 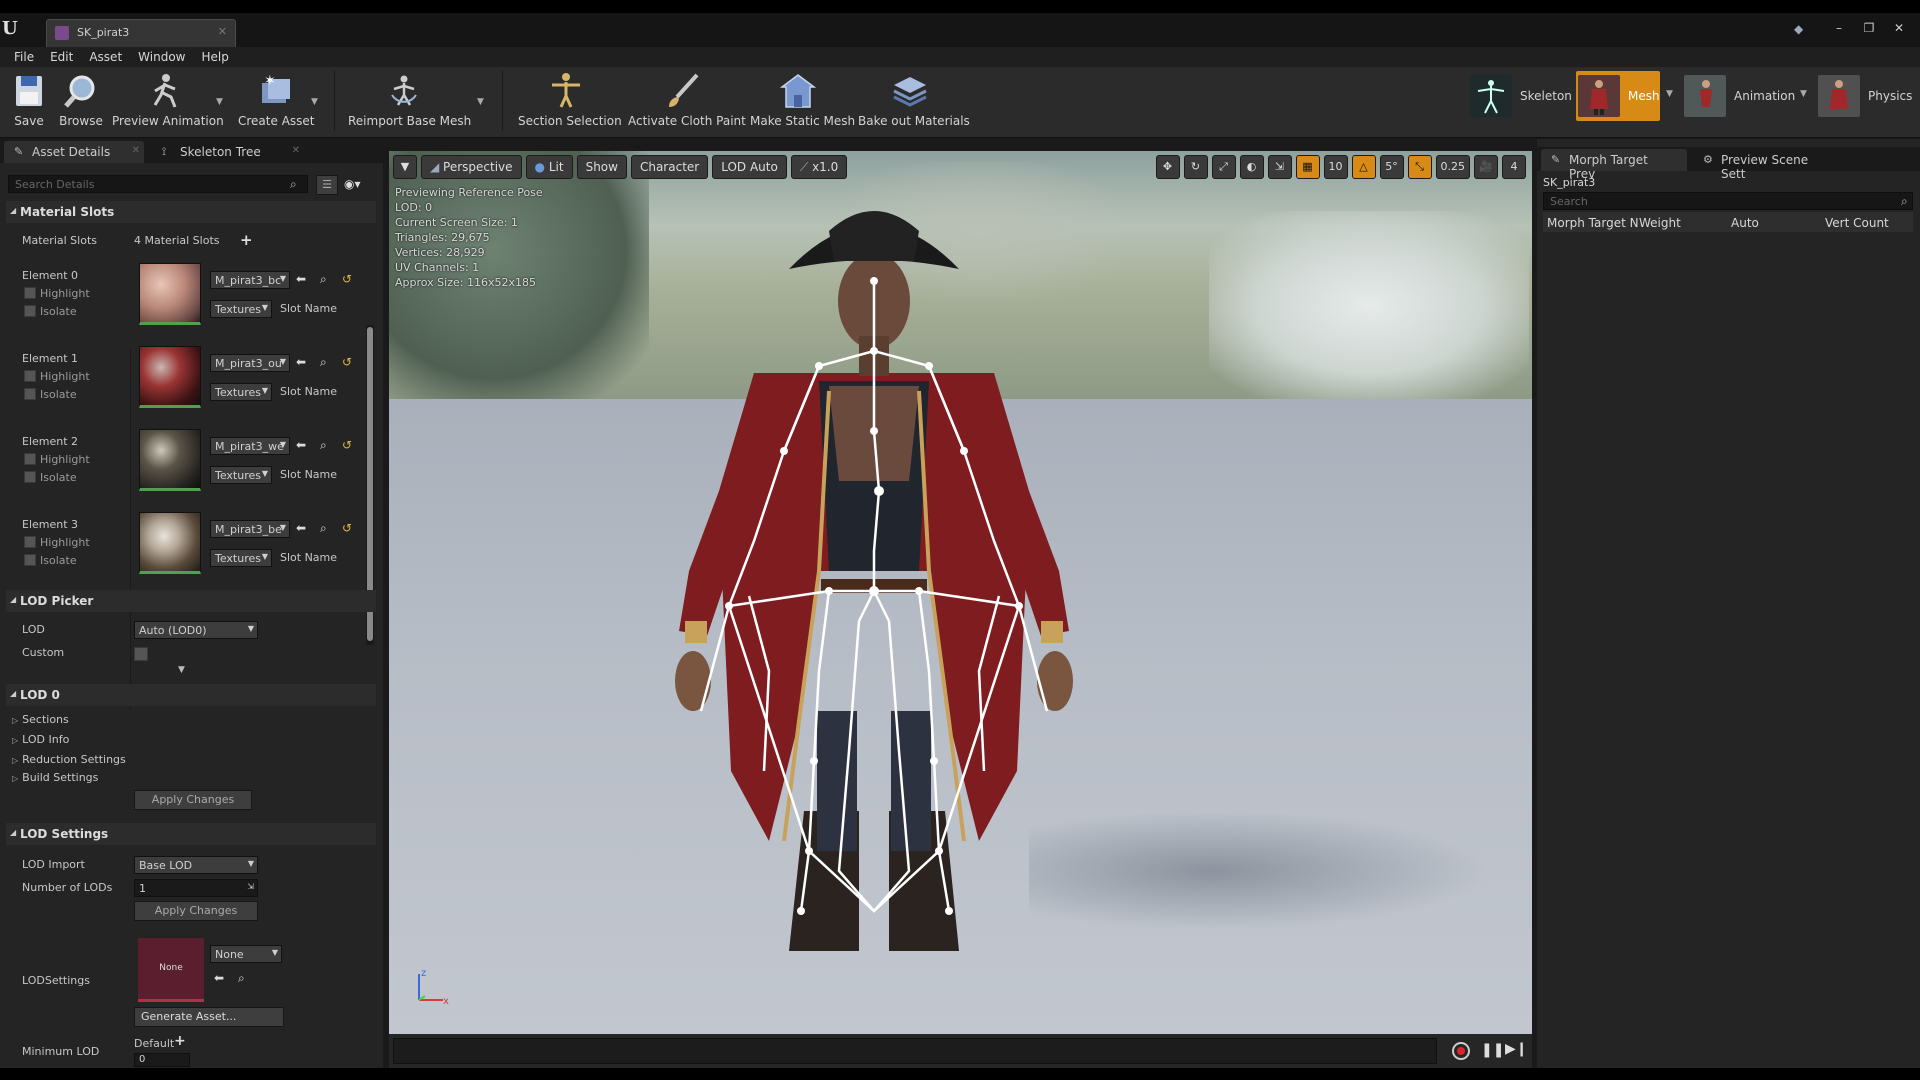 I want to click on scale-icon: ⤢, so click(x=1223, y=167).